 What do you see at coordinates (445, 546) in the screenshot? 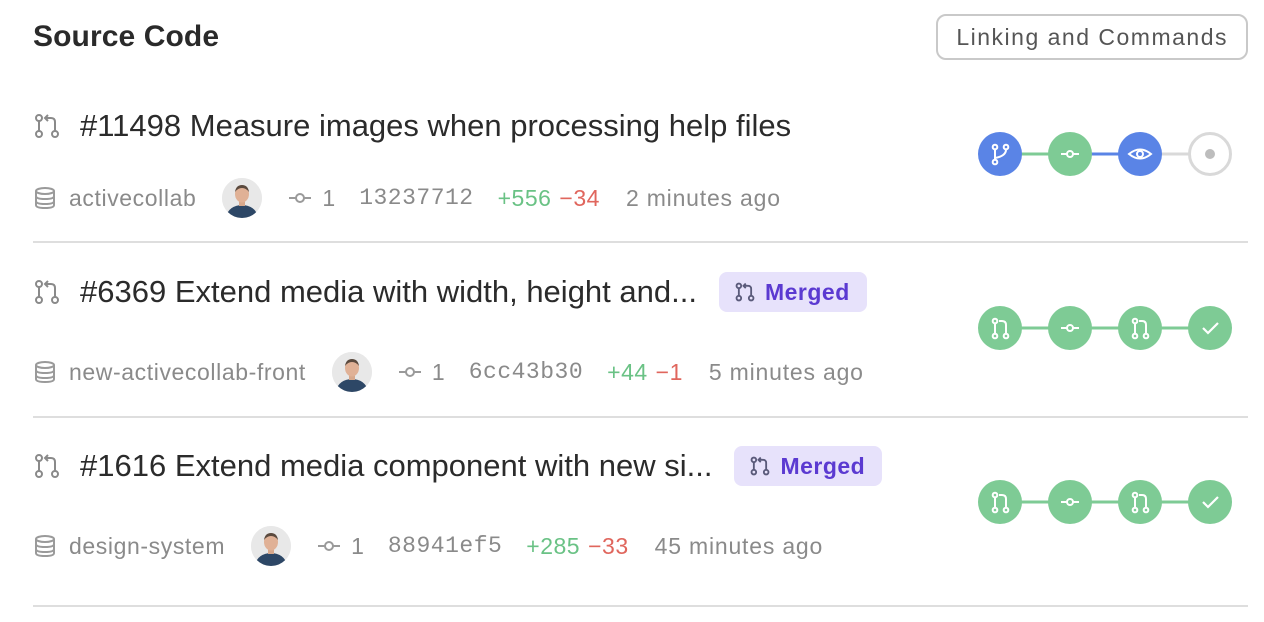
I see `commit-sha: 88941ef5` at bounding box center [445, 546].